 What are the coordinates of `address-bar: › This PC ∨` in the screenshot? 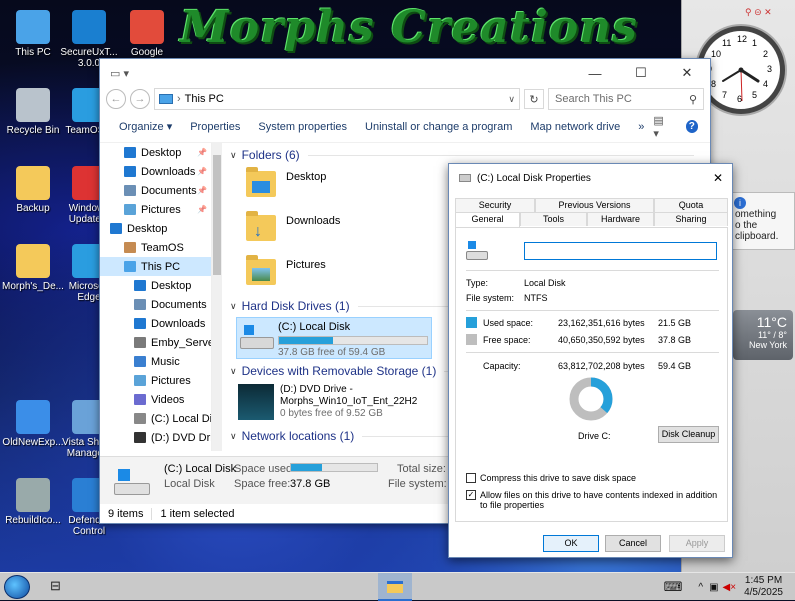 It's located at (337, 99).